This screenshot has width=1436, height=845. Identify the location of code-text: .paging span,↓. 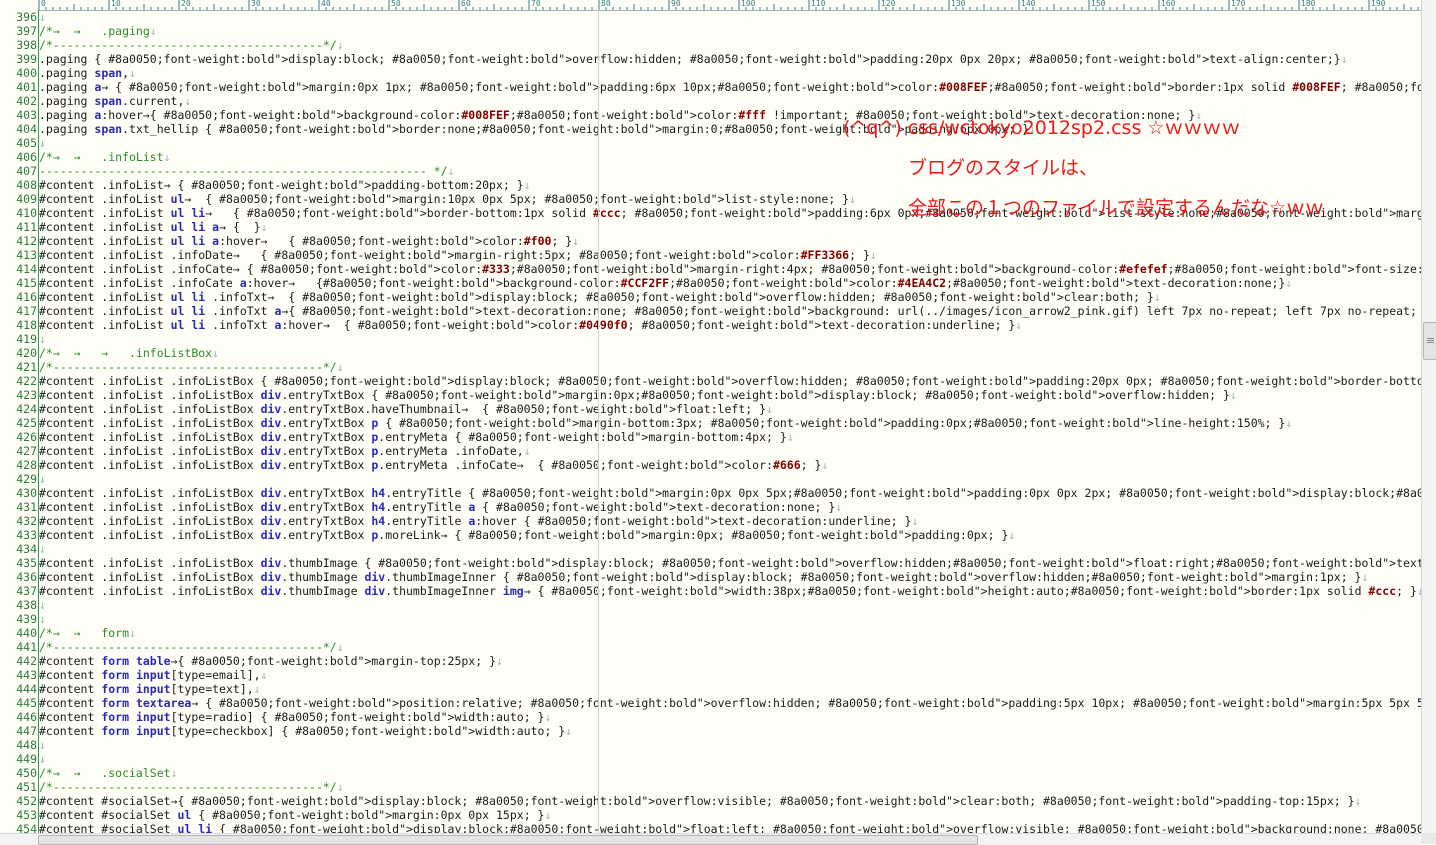
(87, 73).